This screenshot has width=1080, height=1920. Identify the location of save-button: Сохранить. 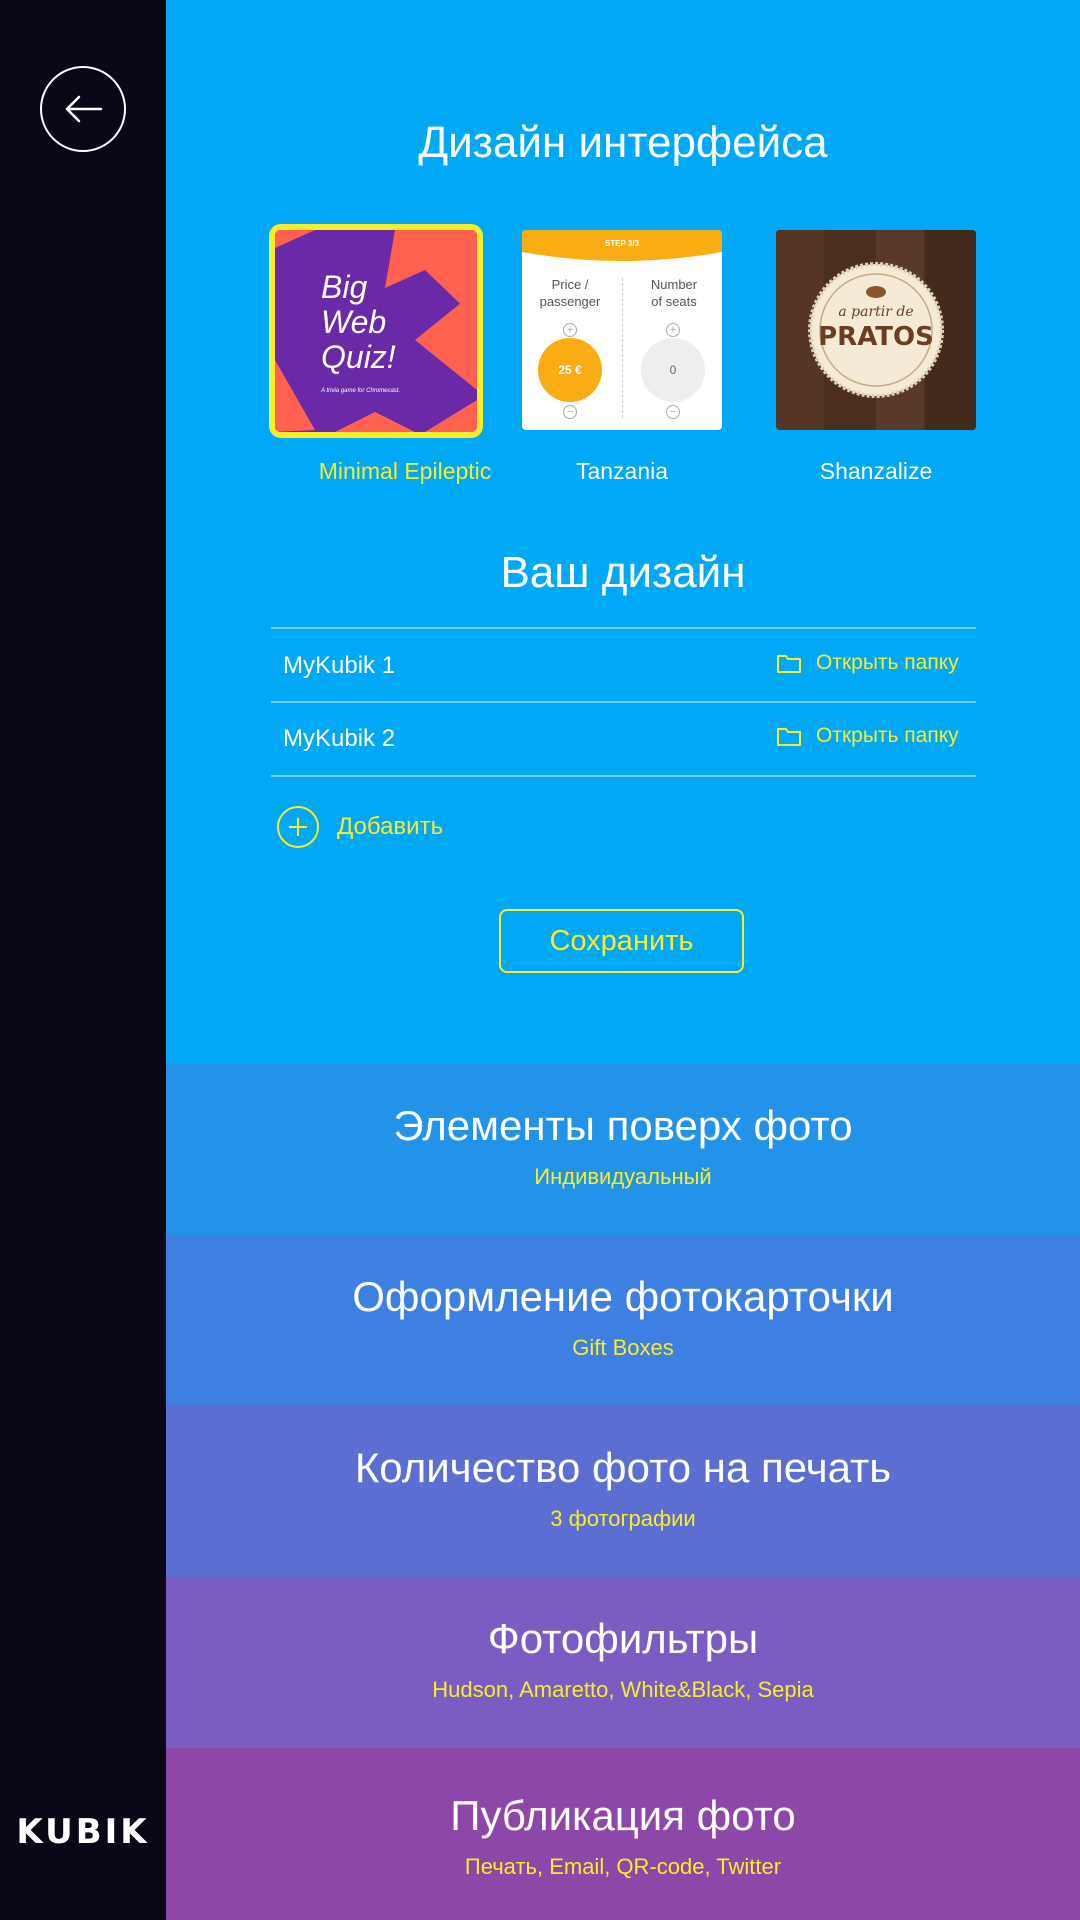
(621, 941).